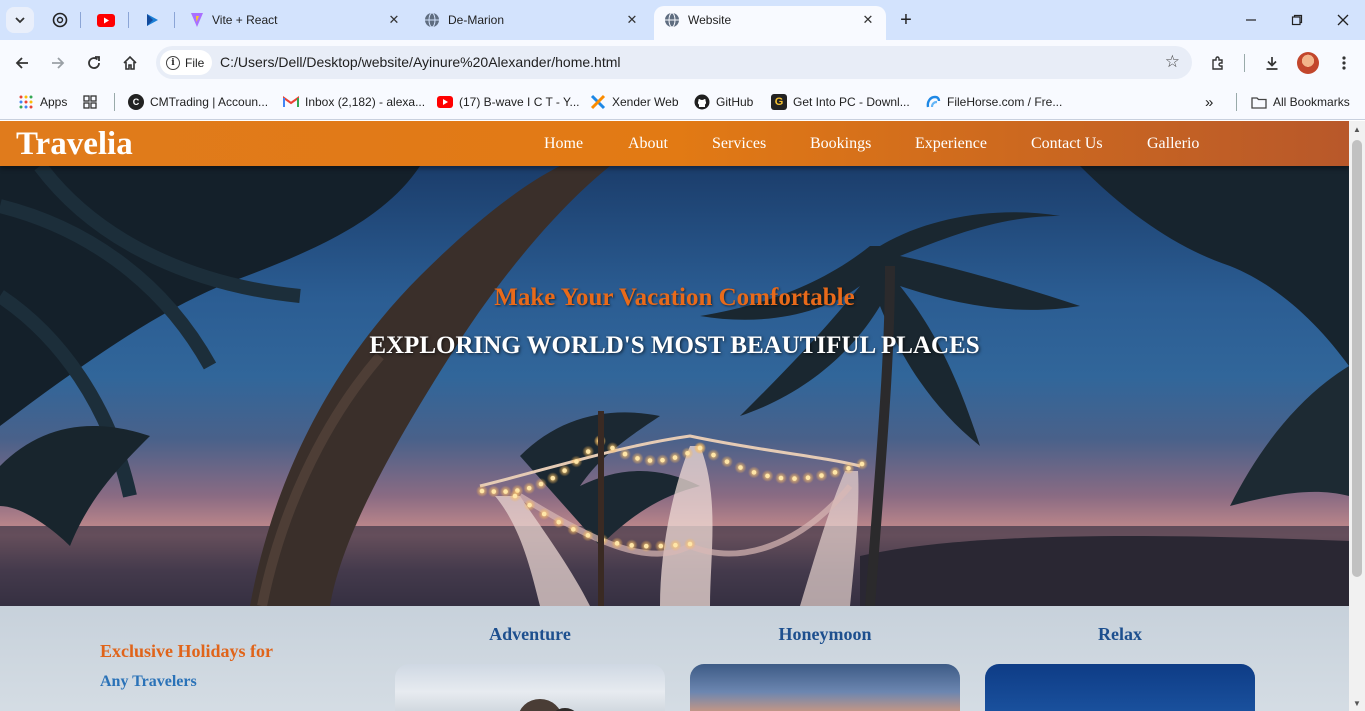 This screenshot has width=1365, height=711. What do you see at coordinates (906, 20) in the screenshot?
I see `new-tab-button: +` at bounding box center [906, 20].